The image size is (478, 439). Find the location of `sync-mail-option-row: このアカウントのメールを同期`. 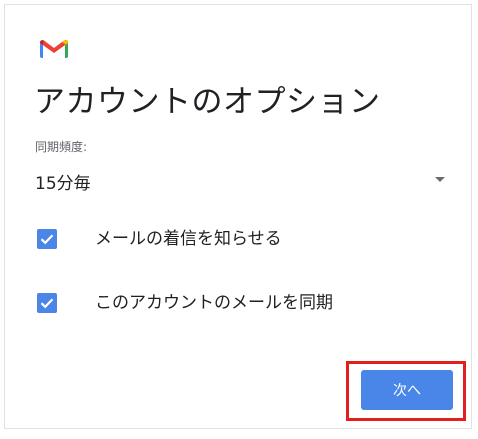

sync-mail-option-row: このアカウントのメールを同期 is located at coordinates (227, 303).